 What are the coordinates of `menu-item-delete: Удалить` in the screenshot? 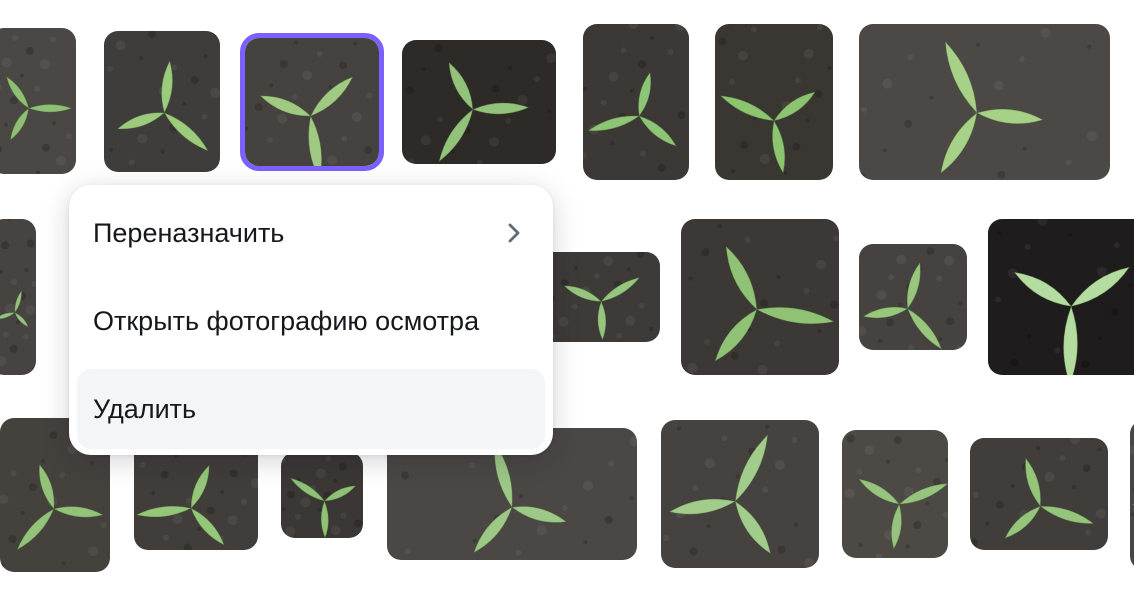 It's located at (311, 409).